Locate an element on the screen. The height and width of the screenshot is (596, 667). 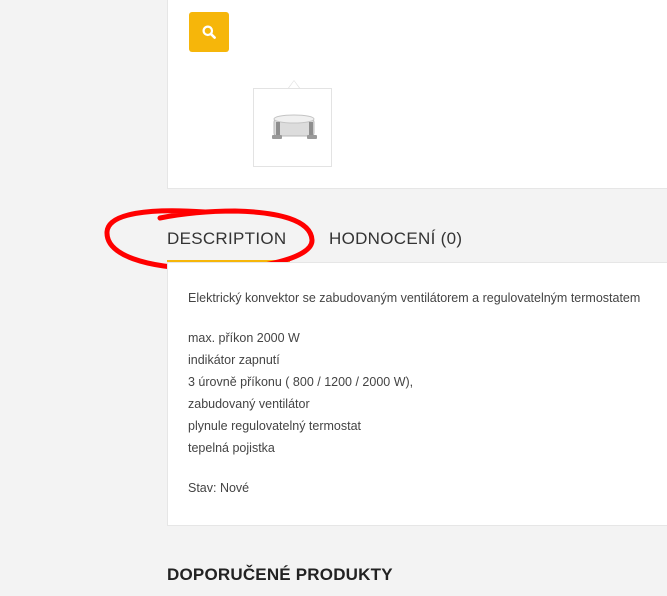
feature-item: max. příkon 2000 W is located at coordinates (244, 338).